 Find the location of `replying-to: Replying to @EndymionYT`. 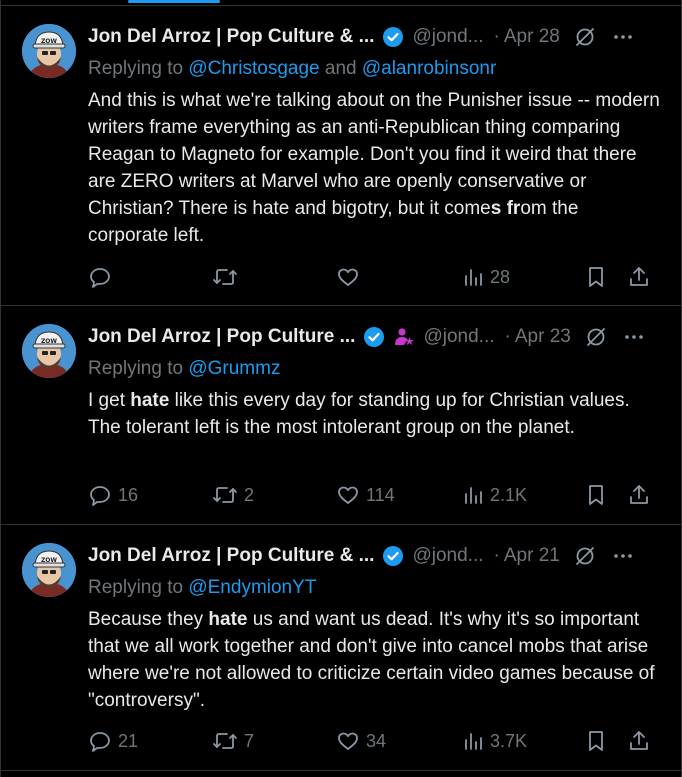

replying-to: Replying to @EndymionYT is located at coordinates (202, 588).